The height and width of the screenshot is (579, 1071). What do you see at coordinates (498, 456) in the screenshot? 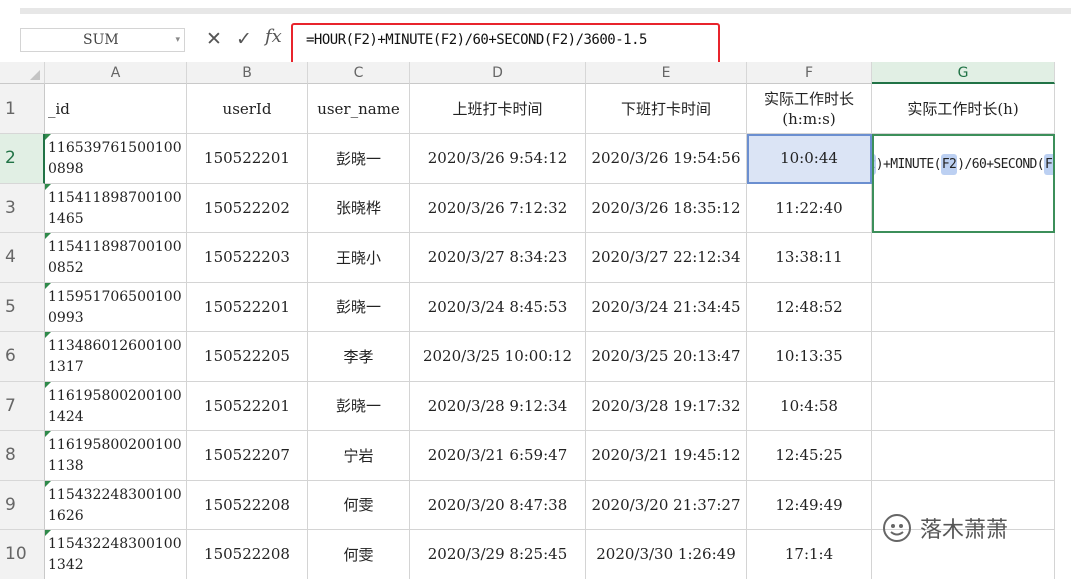
I see `cell-clock-in: 2020/3/21 6:59:47` at bounding box center [498, 456].